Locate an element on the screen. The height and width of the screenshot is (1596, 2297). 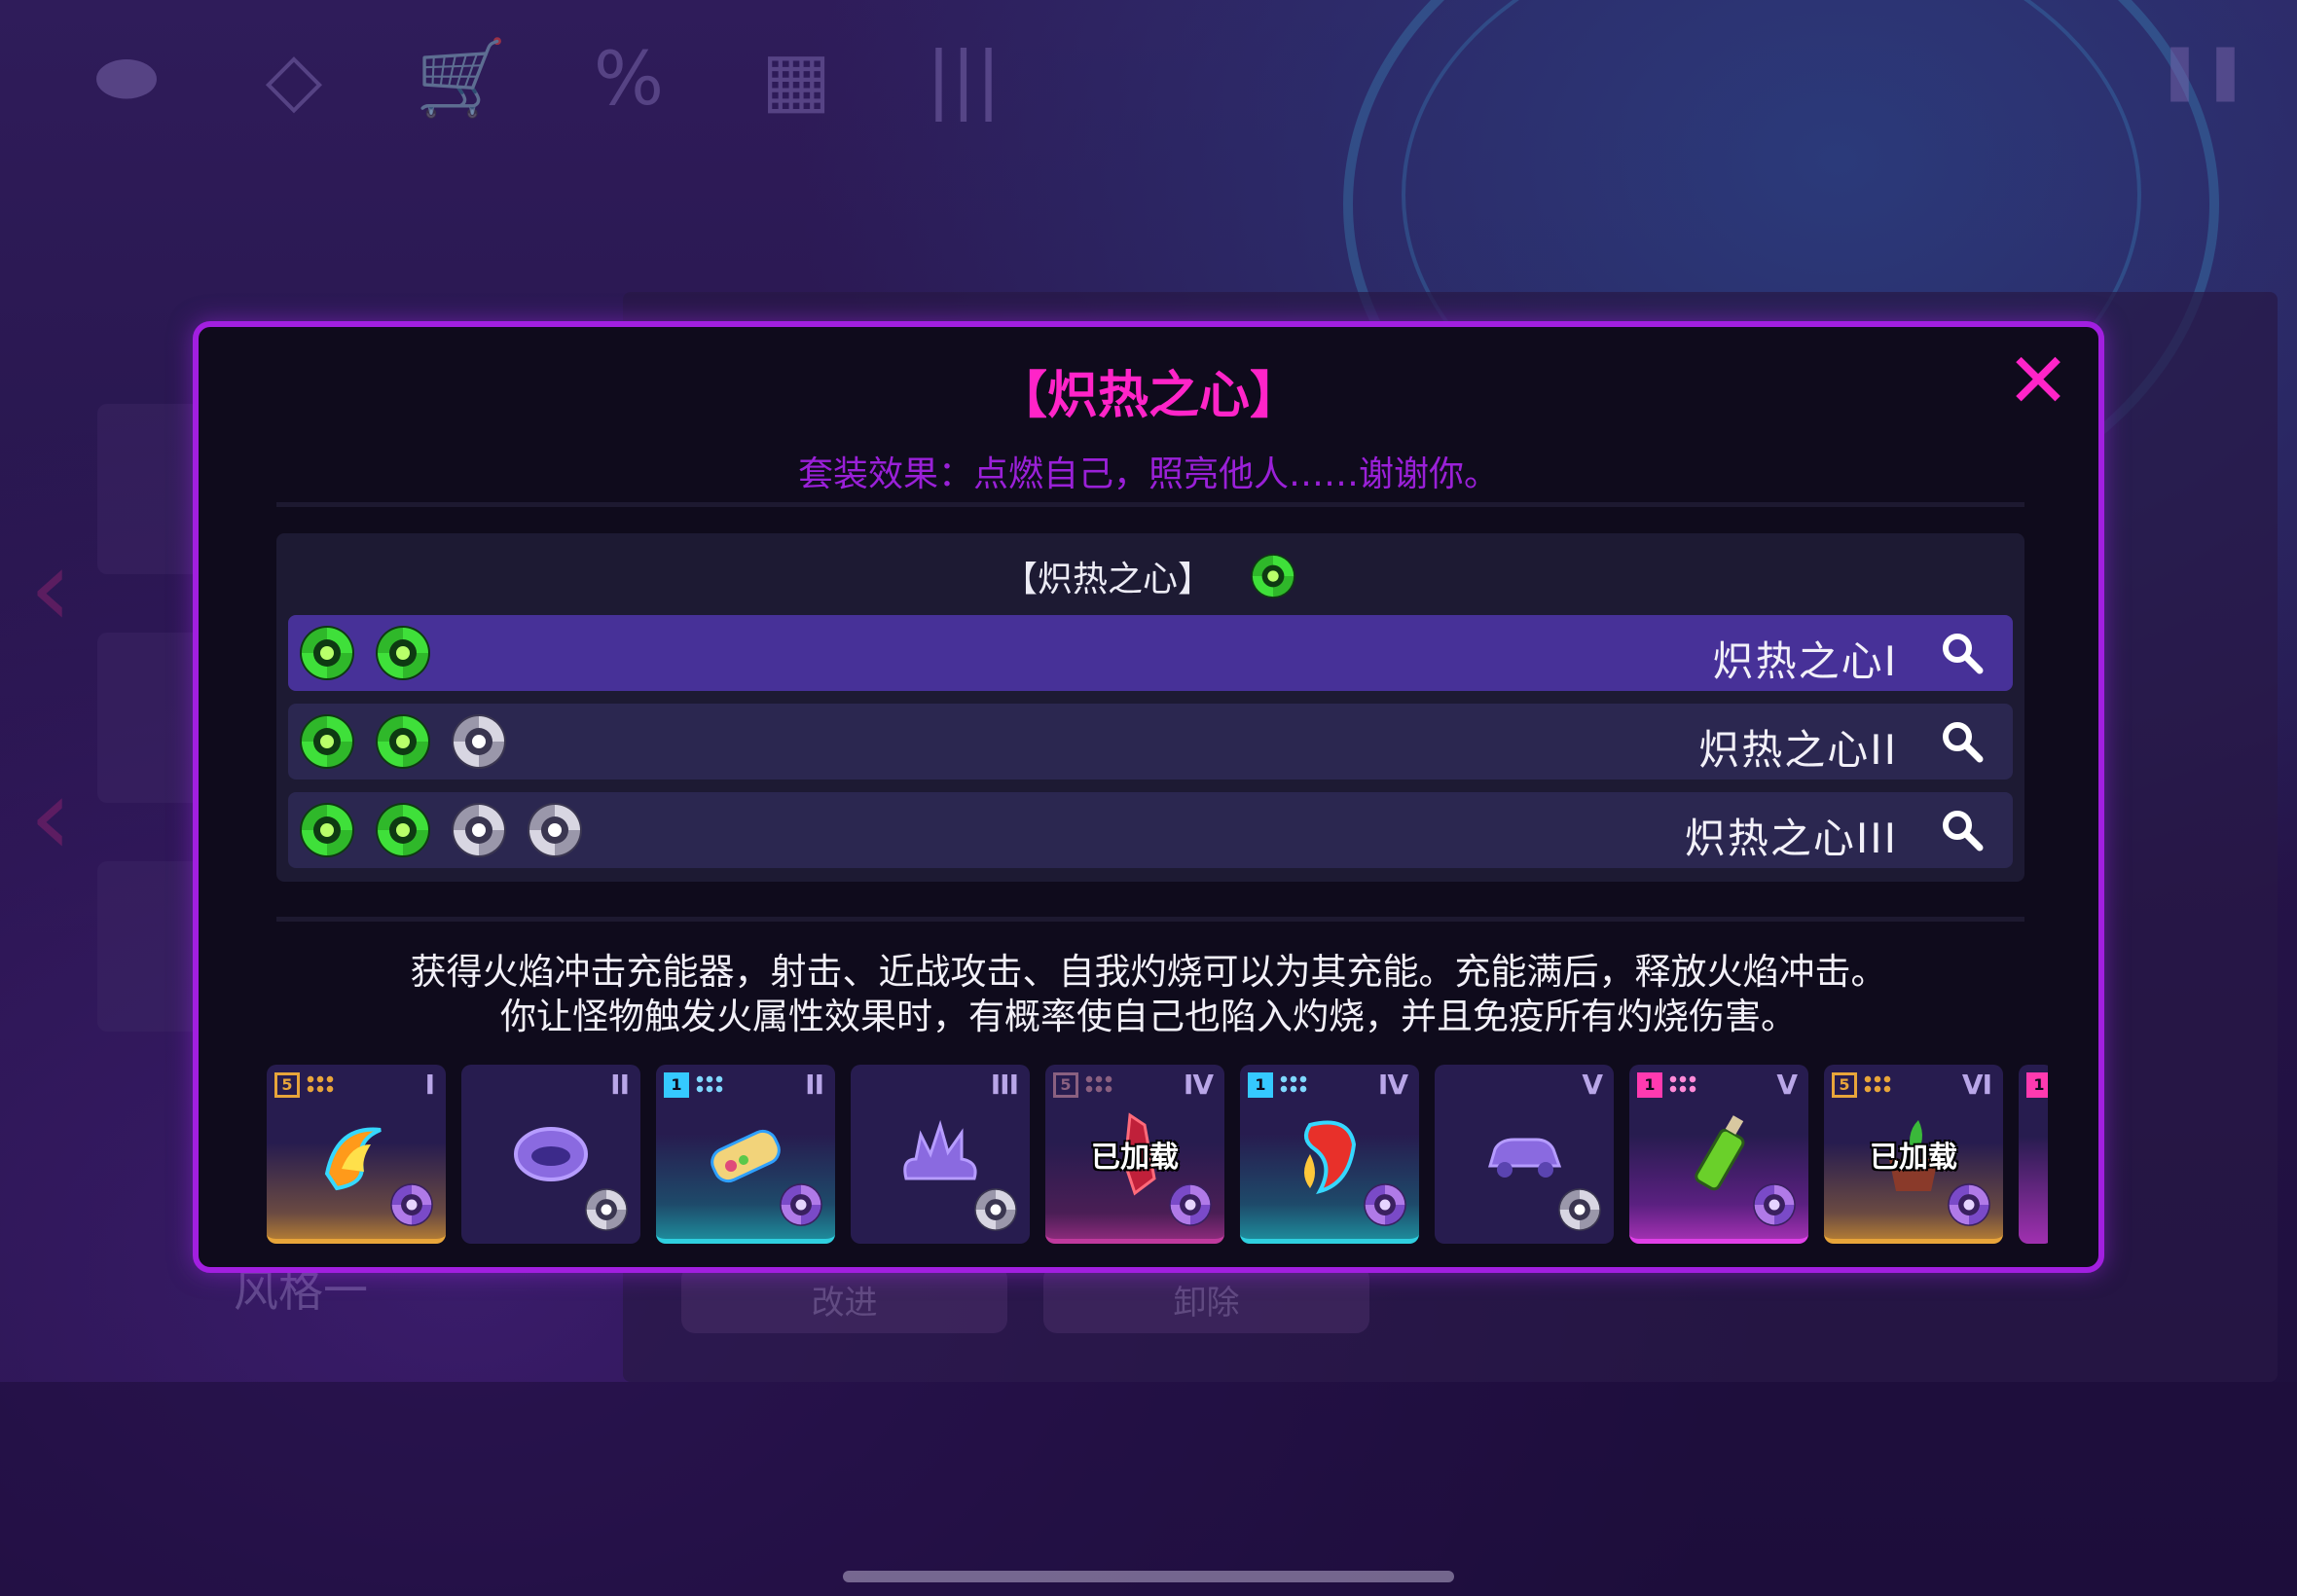
home-indicator is located at coordinates (1148, 1576).